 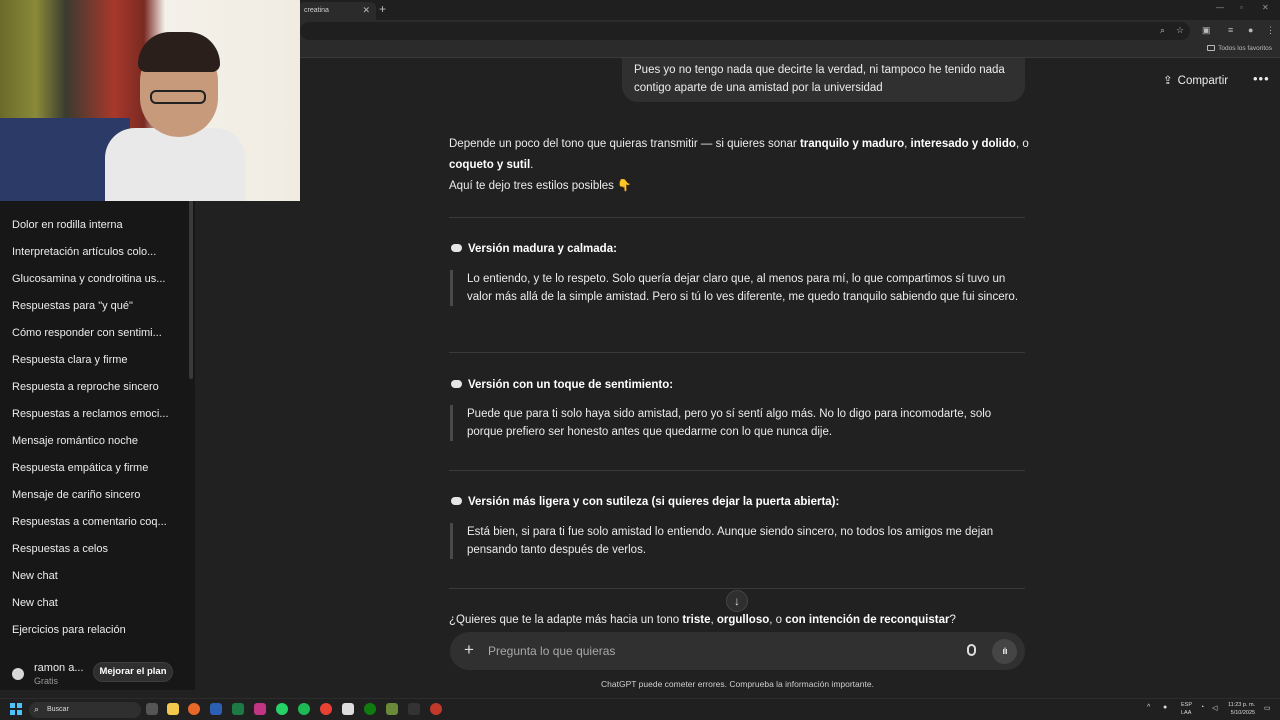 What do you see at coordinates (304, 709) in the screenshot?
I see `spotify-icon` at bounding box center [304, 709].